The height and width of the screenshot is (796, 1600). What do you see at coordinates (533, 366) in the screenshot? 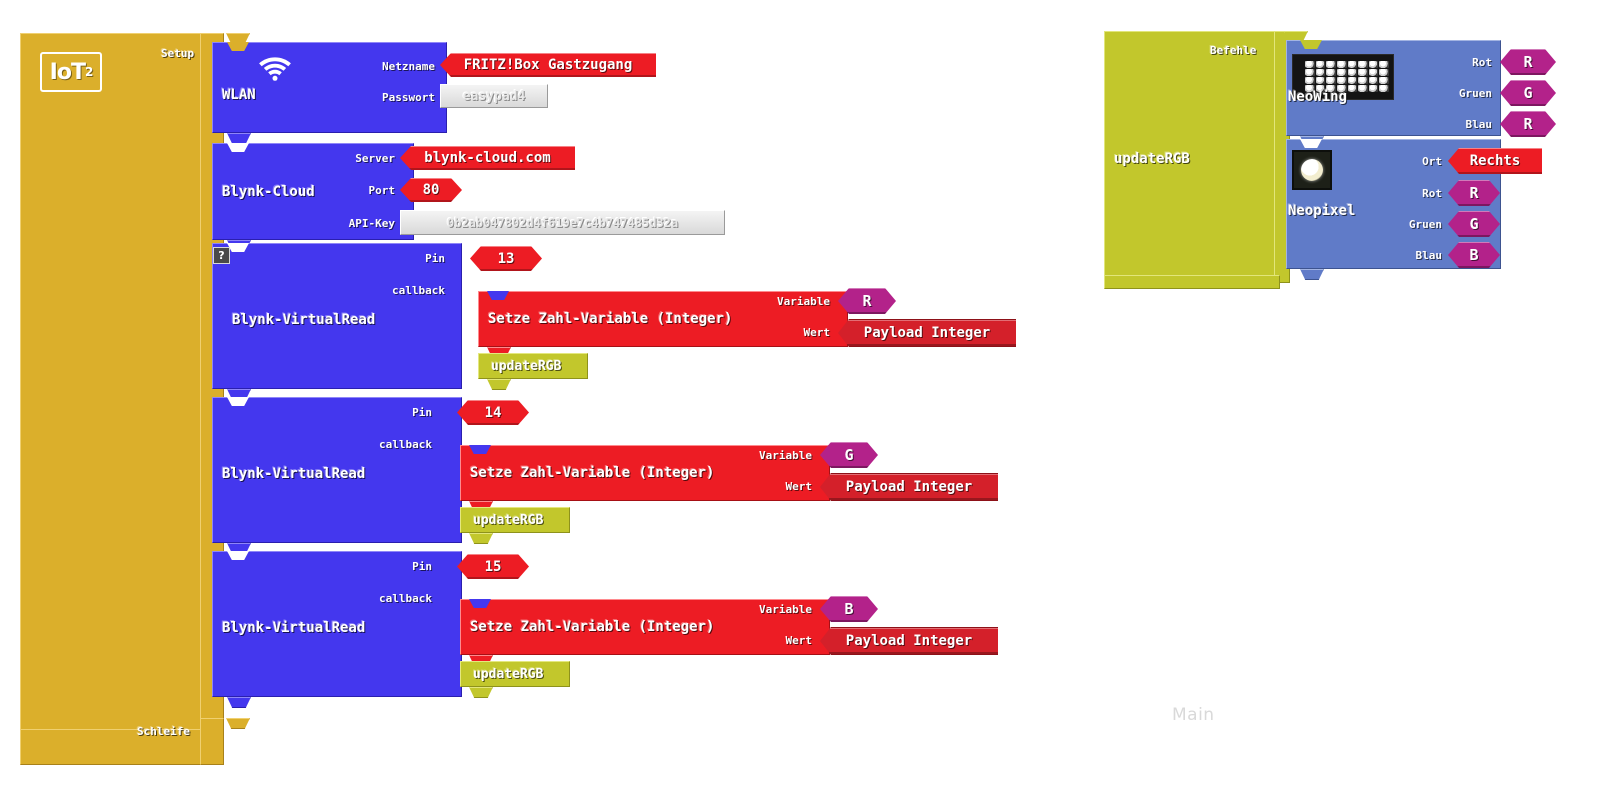
I see `call-updateRGB-1: updateRGB` at bounding box center [533, 366].